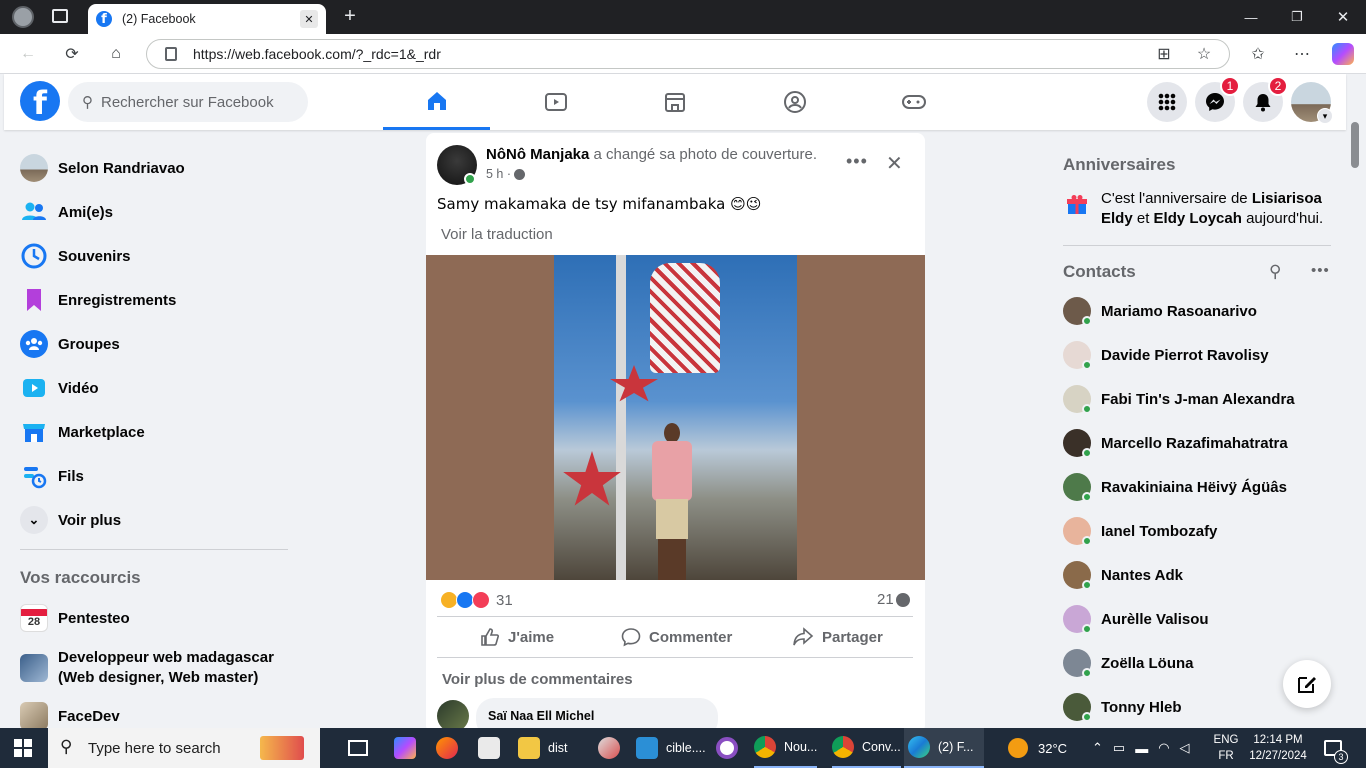 Image resolution: width=1366 pixels, height=768 pixels. What do you see at coordinates (1325, 116) in the screenshot?
I see `account-chevron-down-icon: ▾` at bounding box center [1325, 116].